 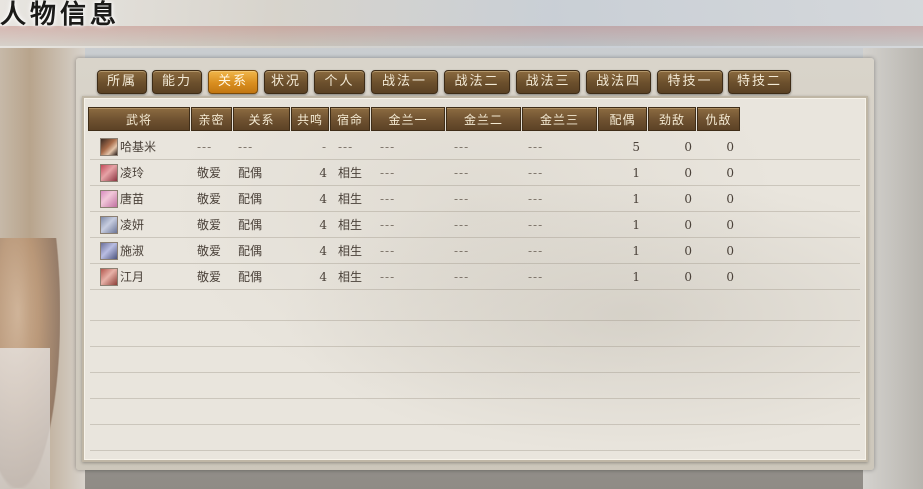 What do you see at coordinates (475, 173) in the screenshot?
I see `table-row: 凌玲 敬爱 配偶 4 相生 --- --- --- 1 0 0` at bounding box center [475, 173].